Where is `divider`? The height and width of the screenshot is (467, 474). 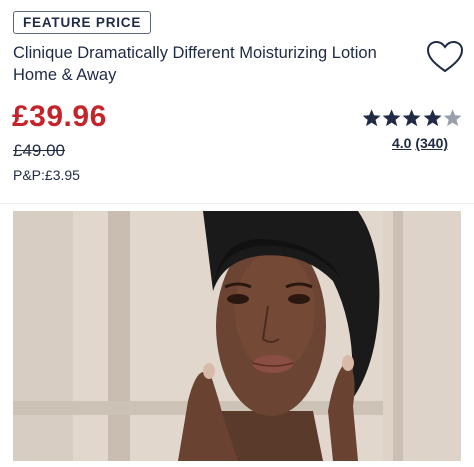
divider is located at coordinates (237, 203).